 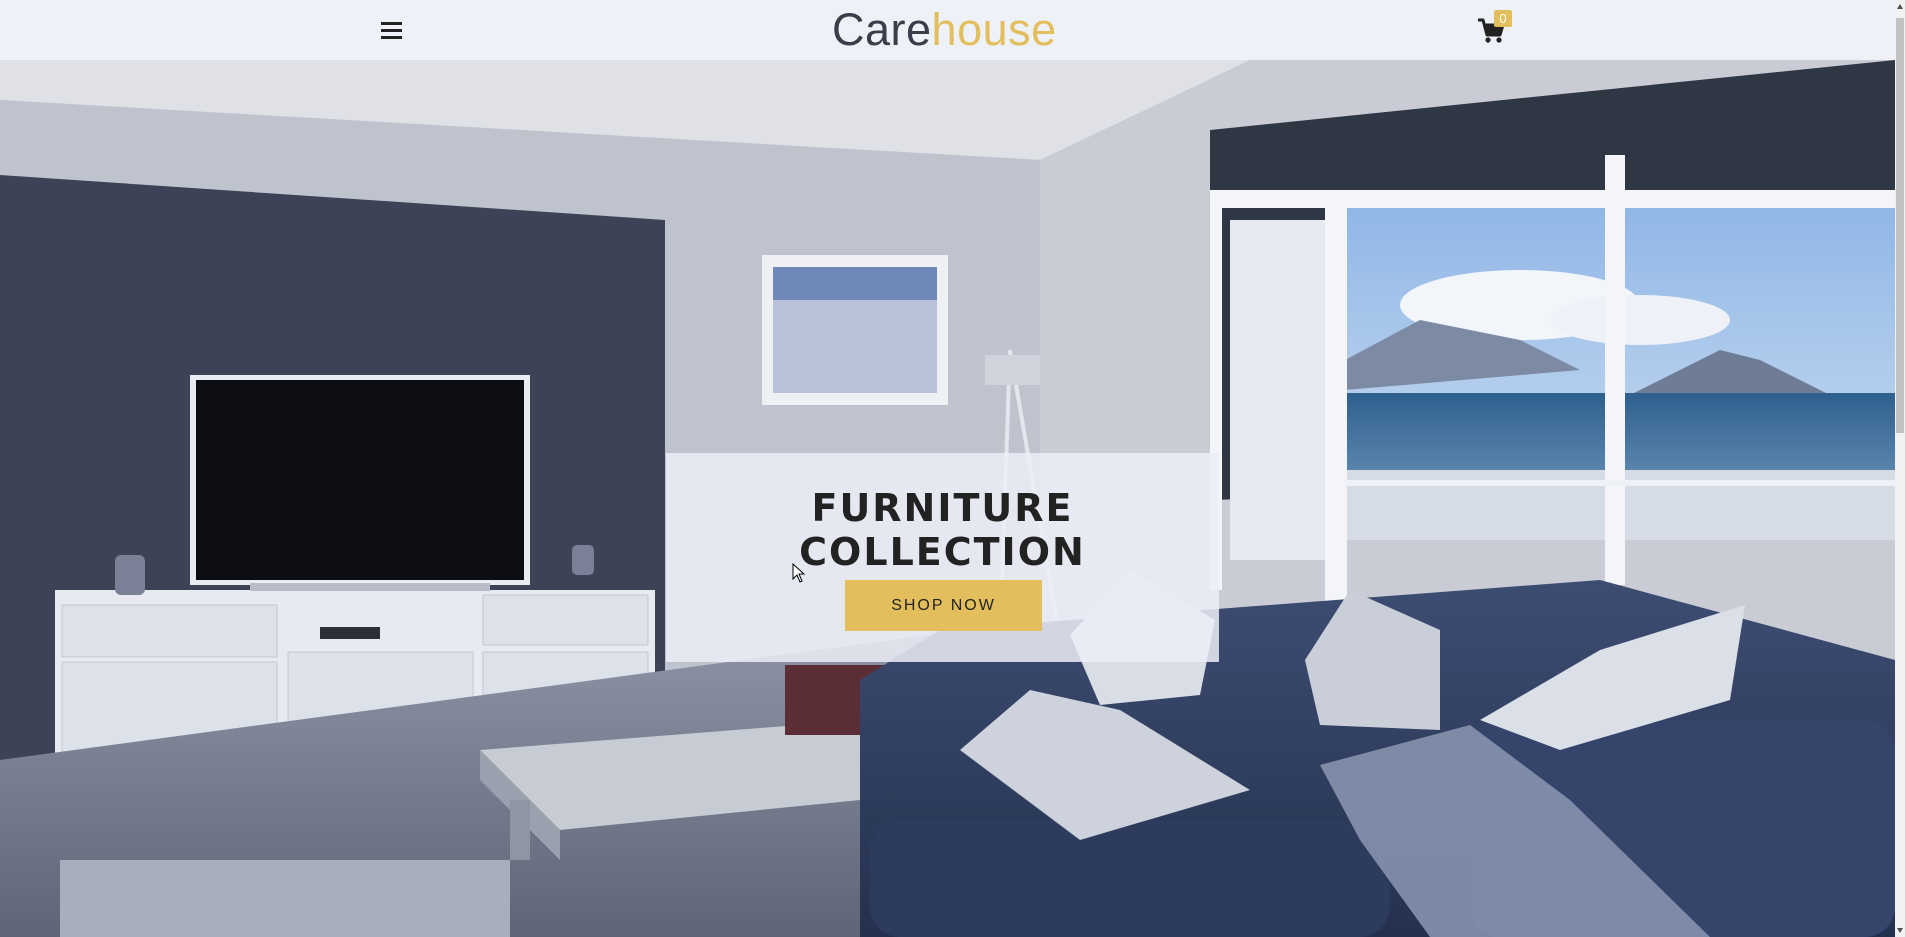 I want to click on promo-box: FURNITURE COLLECTION SHOP NOW, so click(x=942, y=557).